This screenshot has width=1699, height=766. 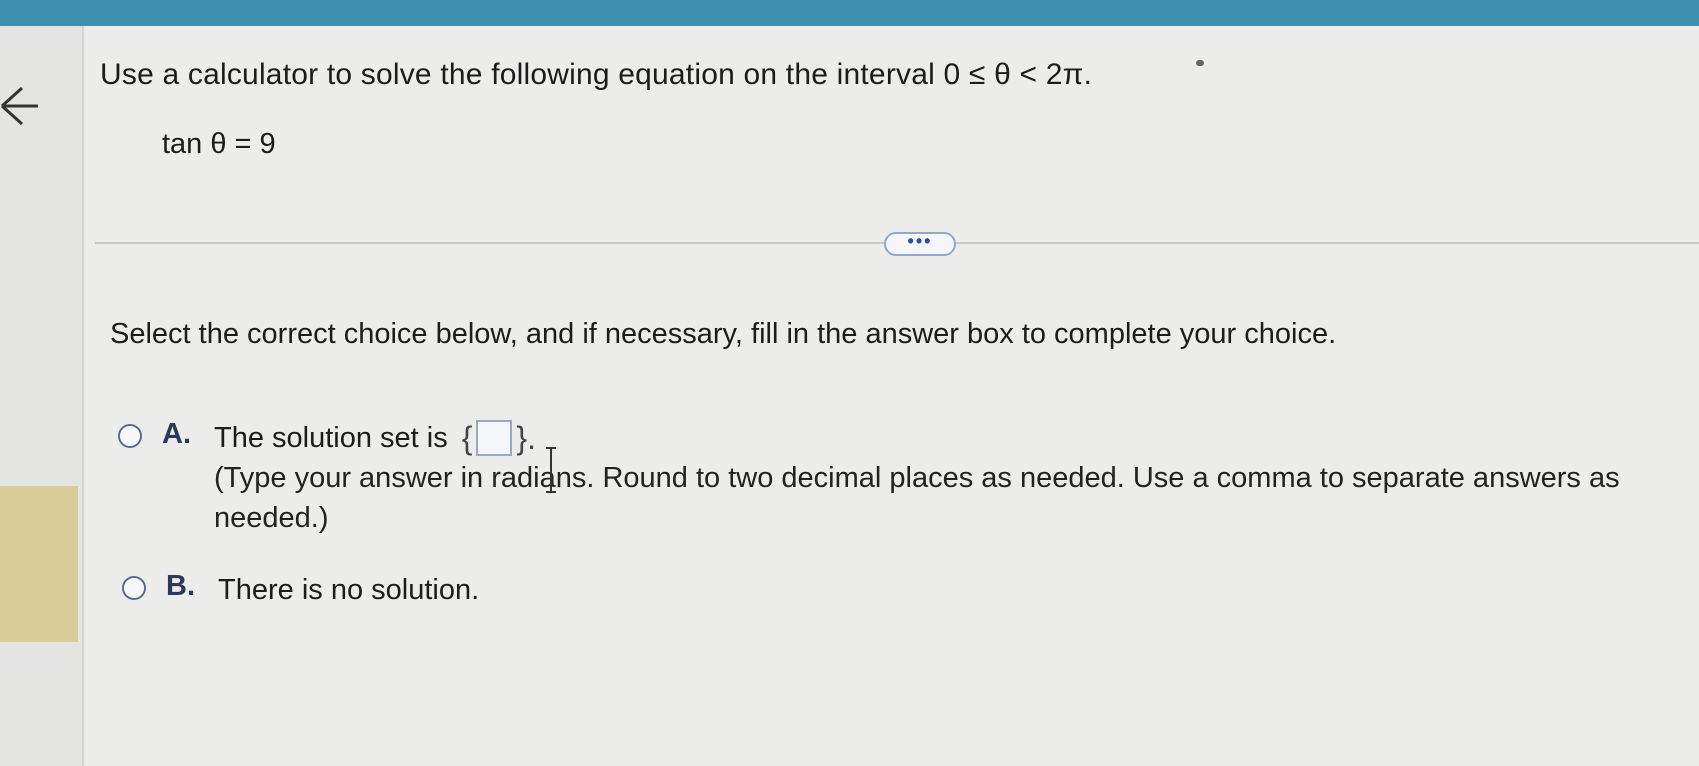 I want to click on choice-a-text: The solution set is, so click(x=331, y=438).